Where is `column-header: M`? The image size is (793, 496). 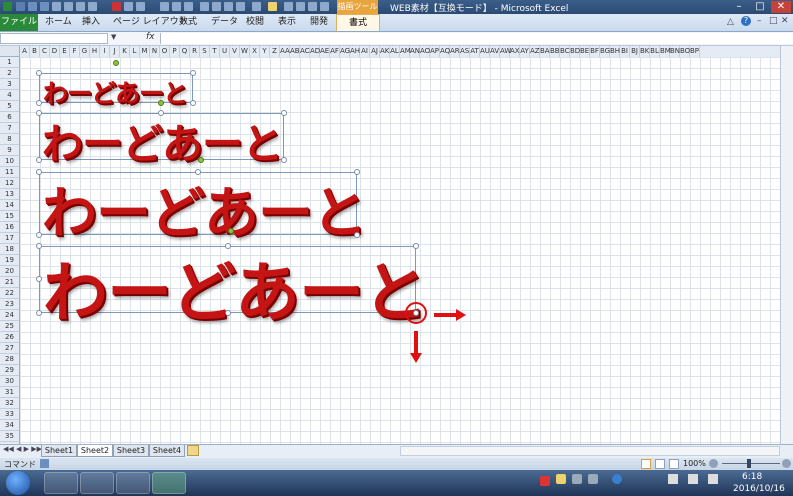 column-header: M is located at coordinates (145, 51).